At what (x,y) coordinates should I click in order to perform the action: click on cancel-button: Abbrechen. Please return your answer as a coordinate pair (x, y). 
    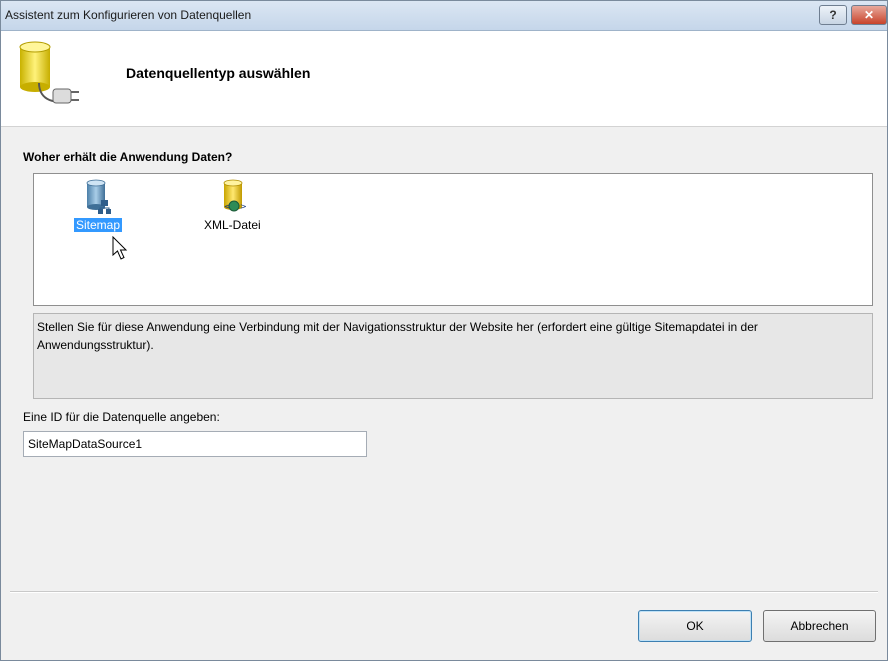
    Looking at the image, I should click on (819, 626).